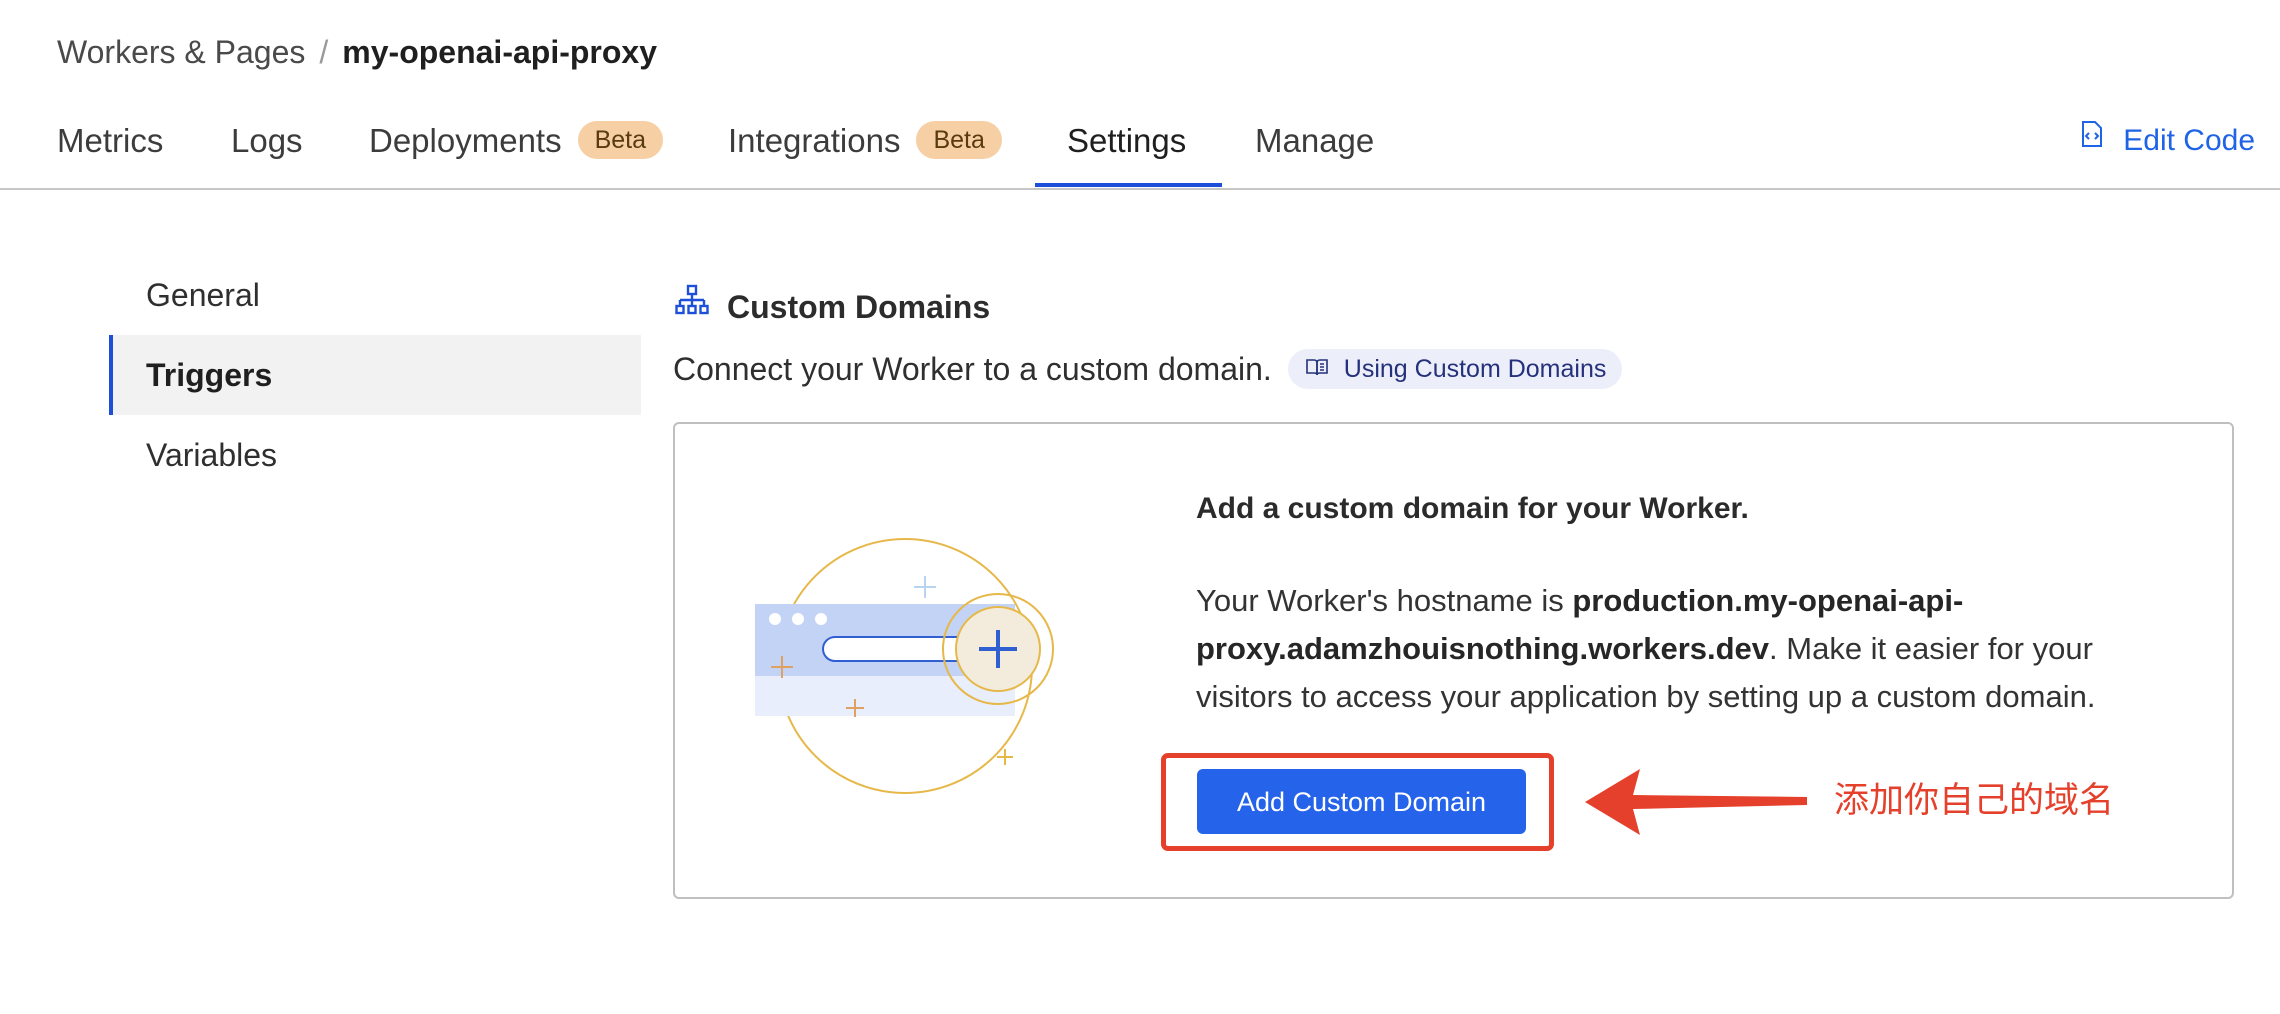 The image size is (2280, 1014). I want to click on breadcrumb-parent-link: Workers & Pages, so click(181, 52).